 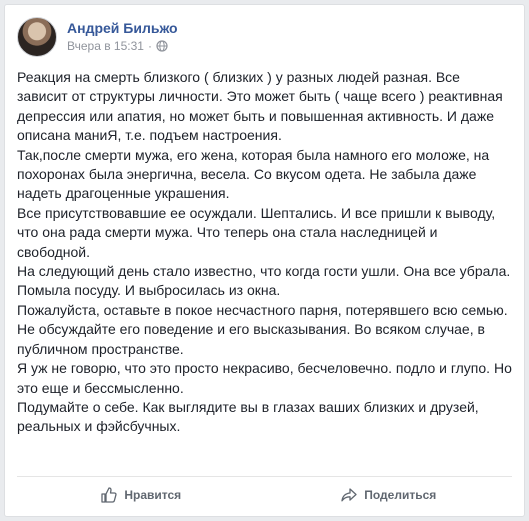 I want to click on actions-divider, so click(x=264, y=476).